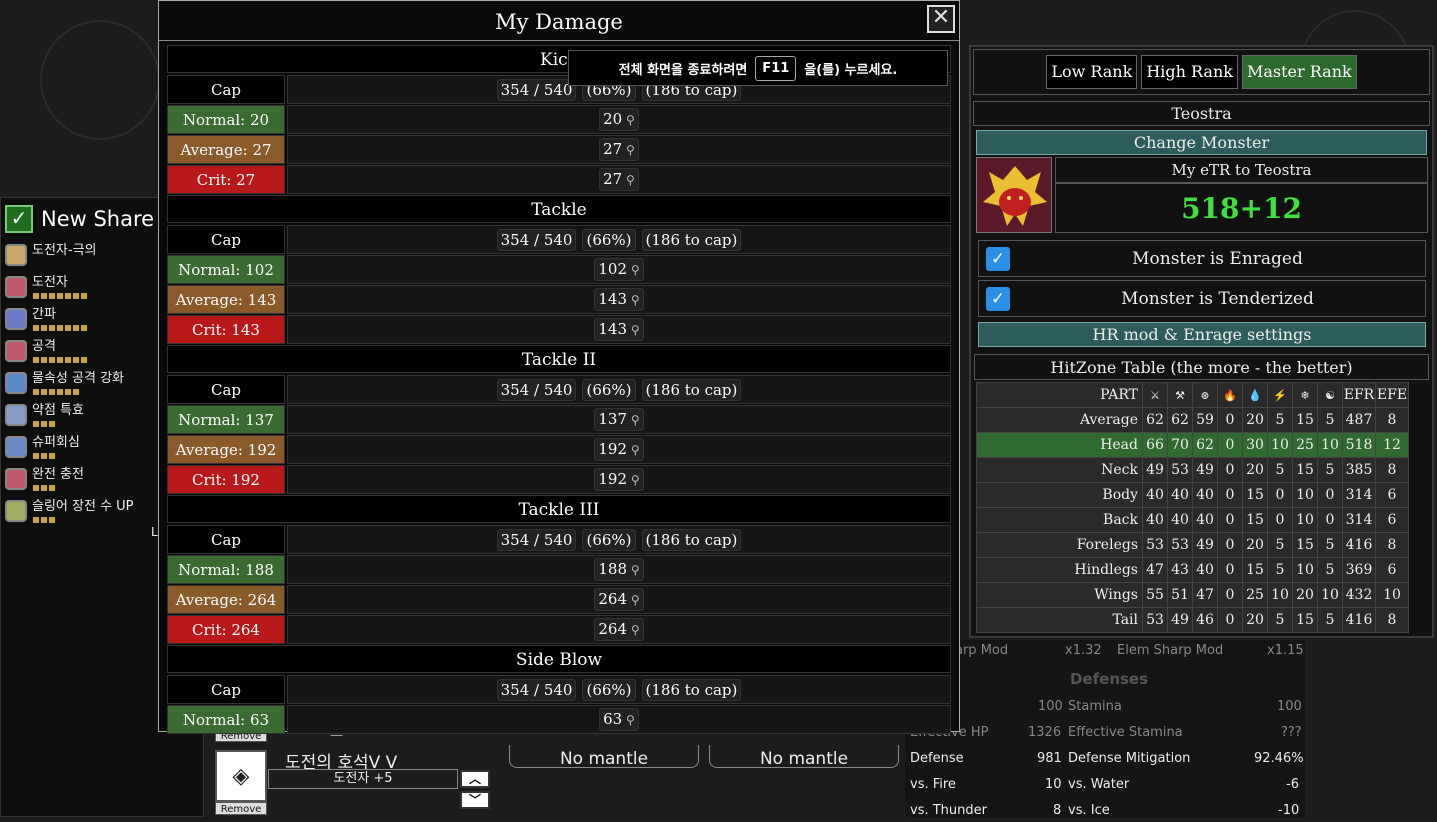 The image size is (1437, 822). Describe the element at coordinates (1014, 195) in the screenshot. I see `teostra-icon` at that location.